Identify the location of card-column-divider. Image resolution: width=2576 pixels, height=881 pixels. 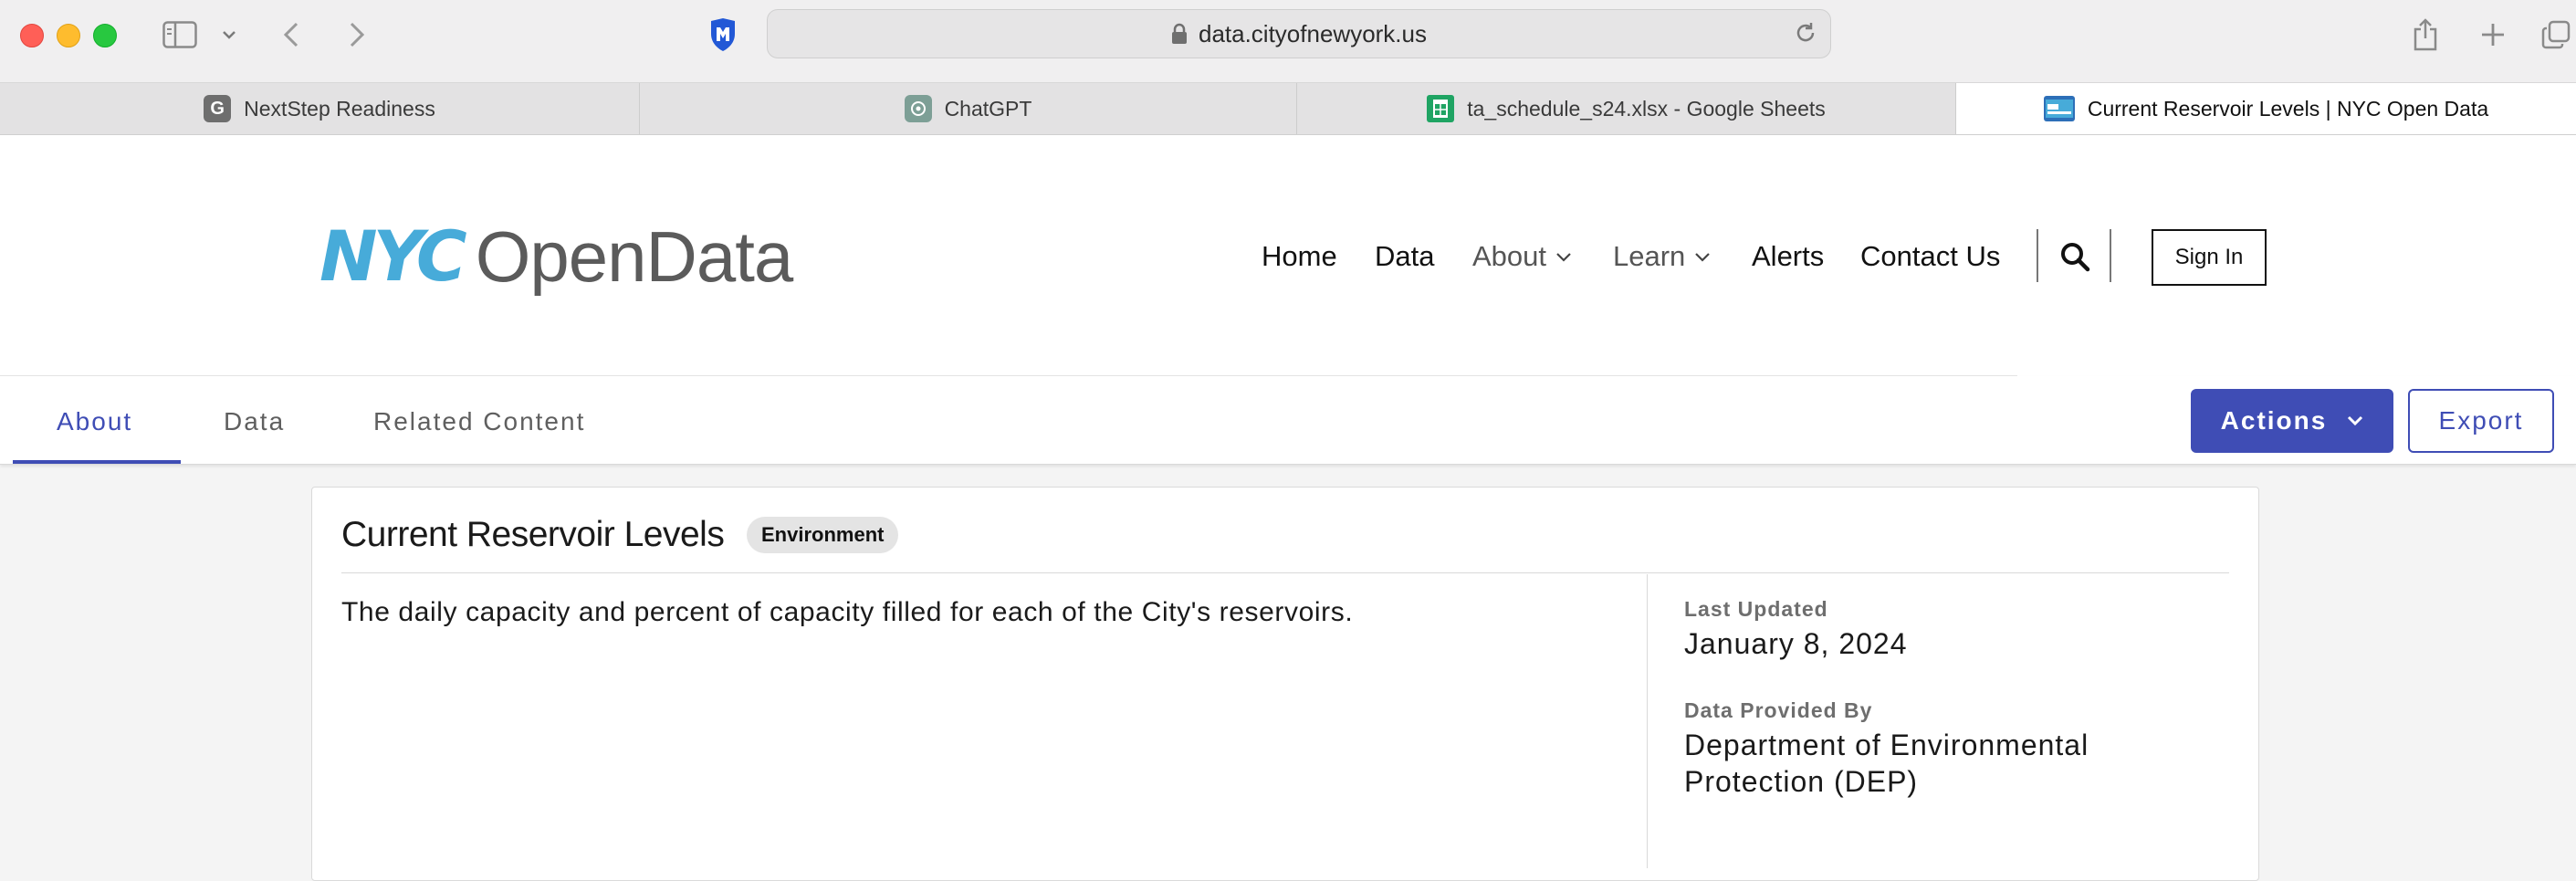
(1648, 721).